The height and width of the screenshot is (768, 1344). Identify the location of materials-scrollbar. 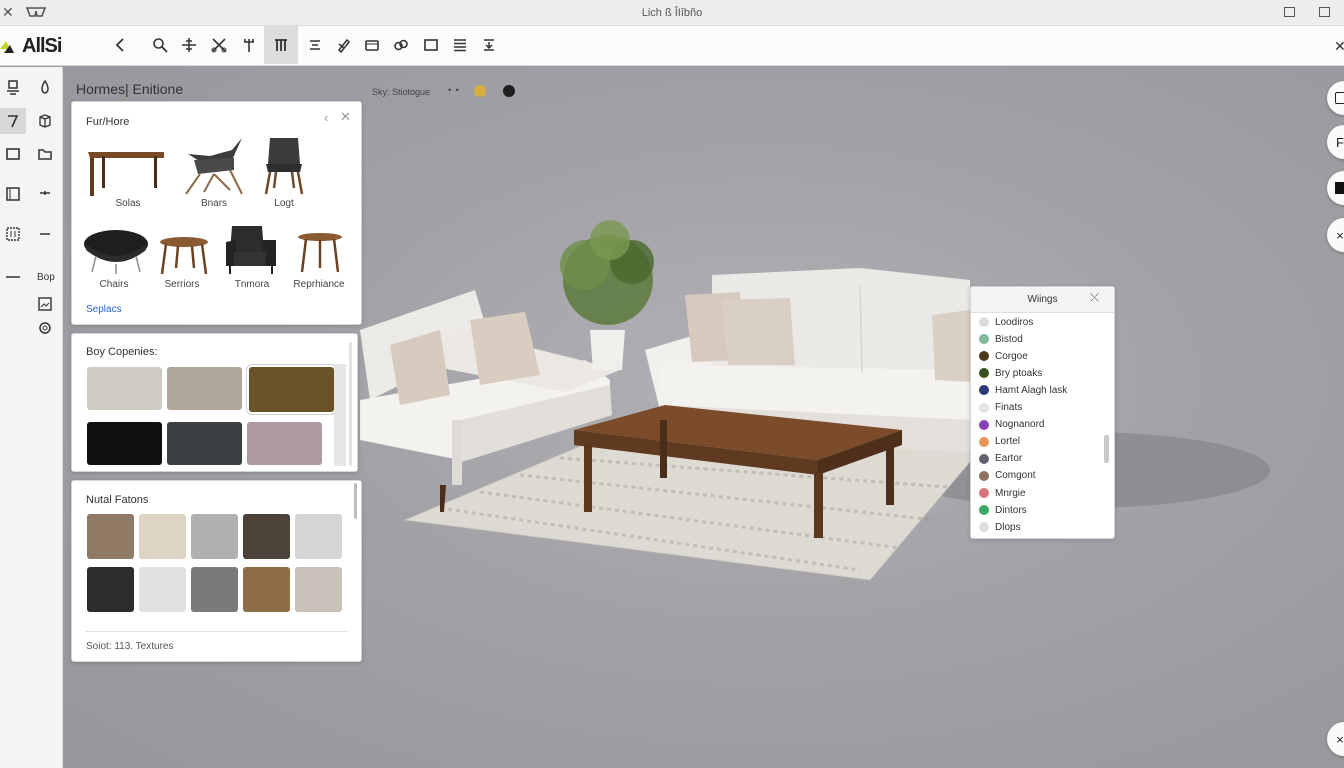
(1106, 449).